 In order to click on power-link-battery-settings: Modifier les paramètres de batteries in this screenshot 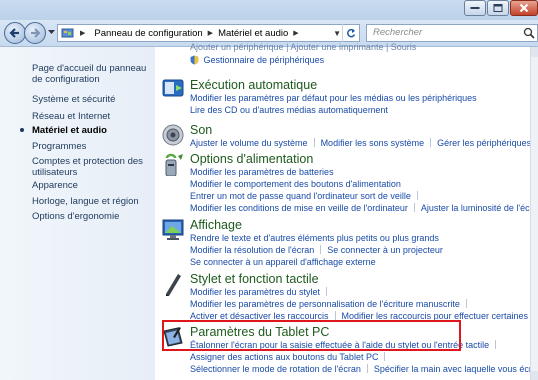, I will do `click(262, 172)`.